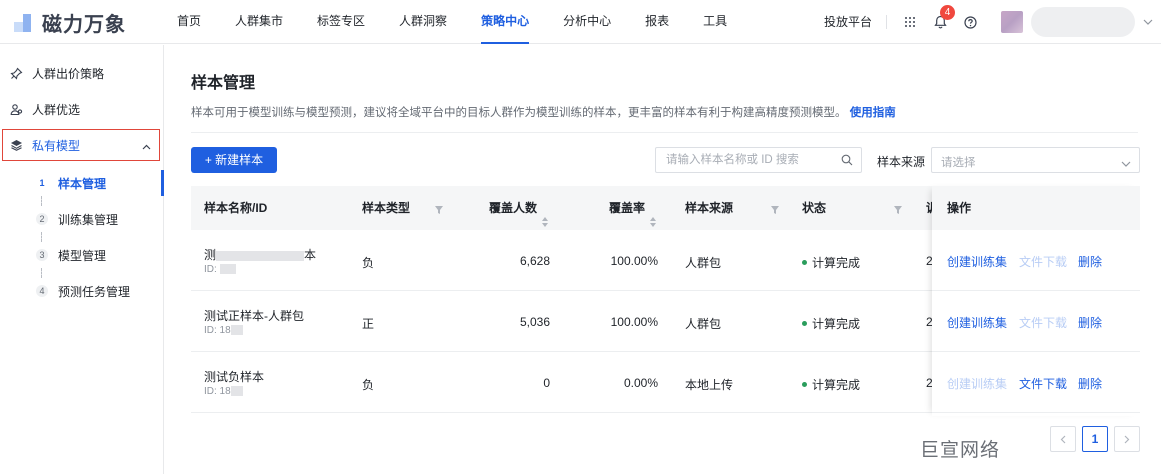 The width and height of the screenshot is (1161, 474). Describe the element at coordinates (16, 145) in the screenshot. I see `layers-icon` at that location.